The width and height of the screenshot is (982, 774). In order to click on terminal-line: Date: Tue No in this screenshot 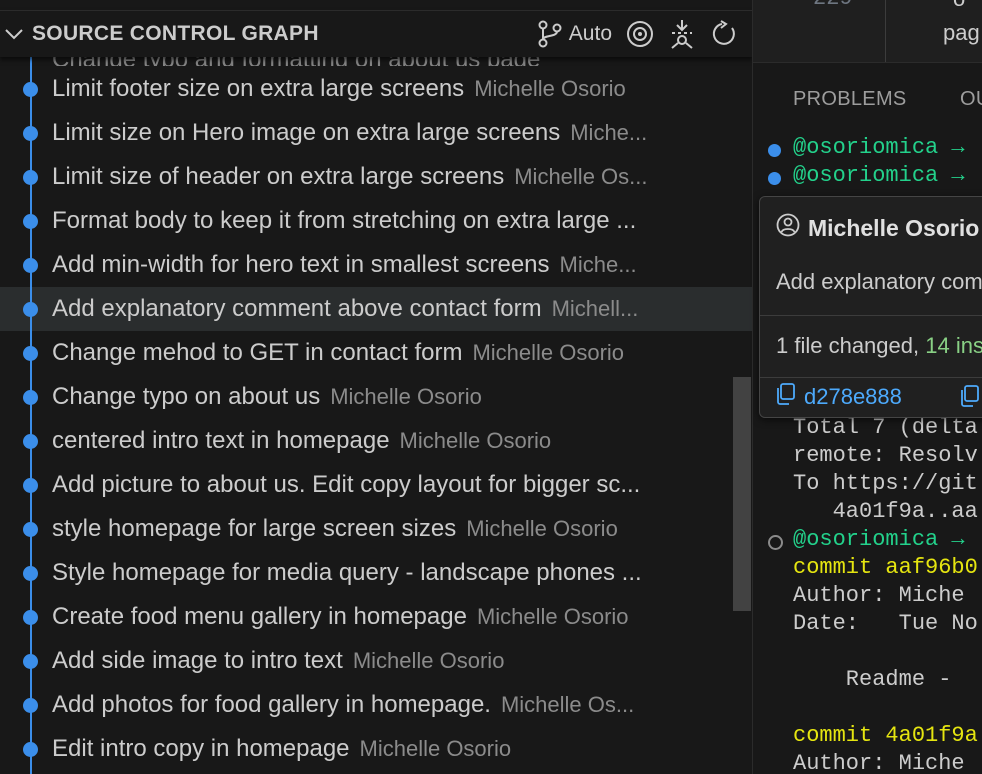, I will do `click(885, 623)`.